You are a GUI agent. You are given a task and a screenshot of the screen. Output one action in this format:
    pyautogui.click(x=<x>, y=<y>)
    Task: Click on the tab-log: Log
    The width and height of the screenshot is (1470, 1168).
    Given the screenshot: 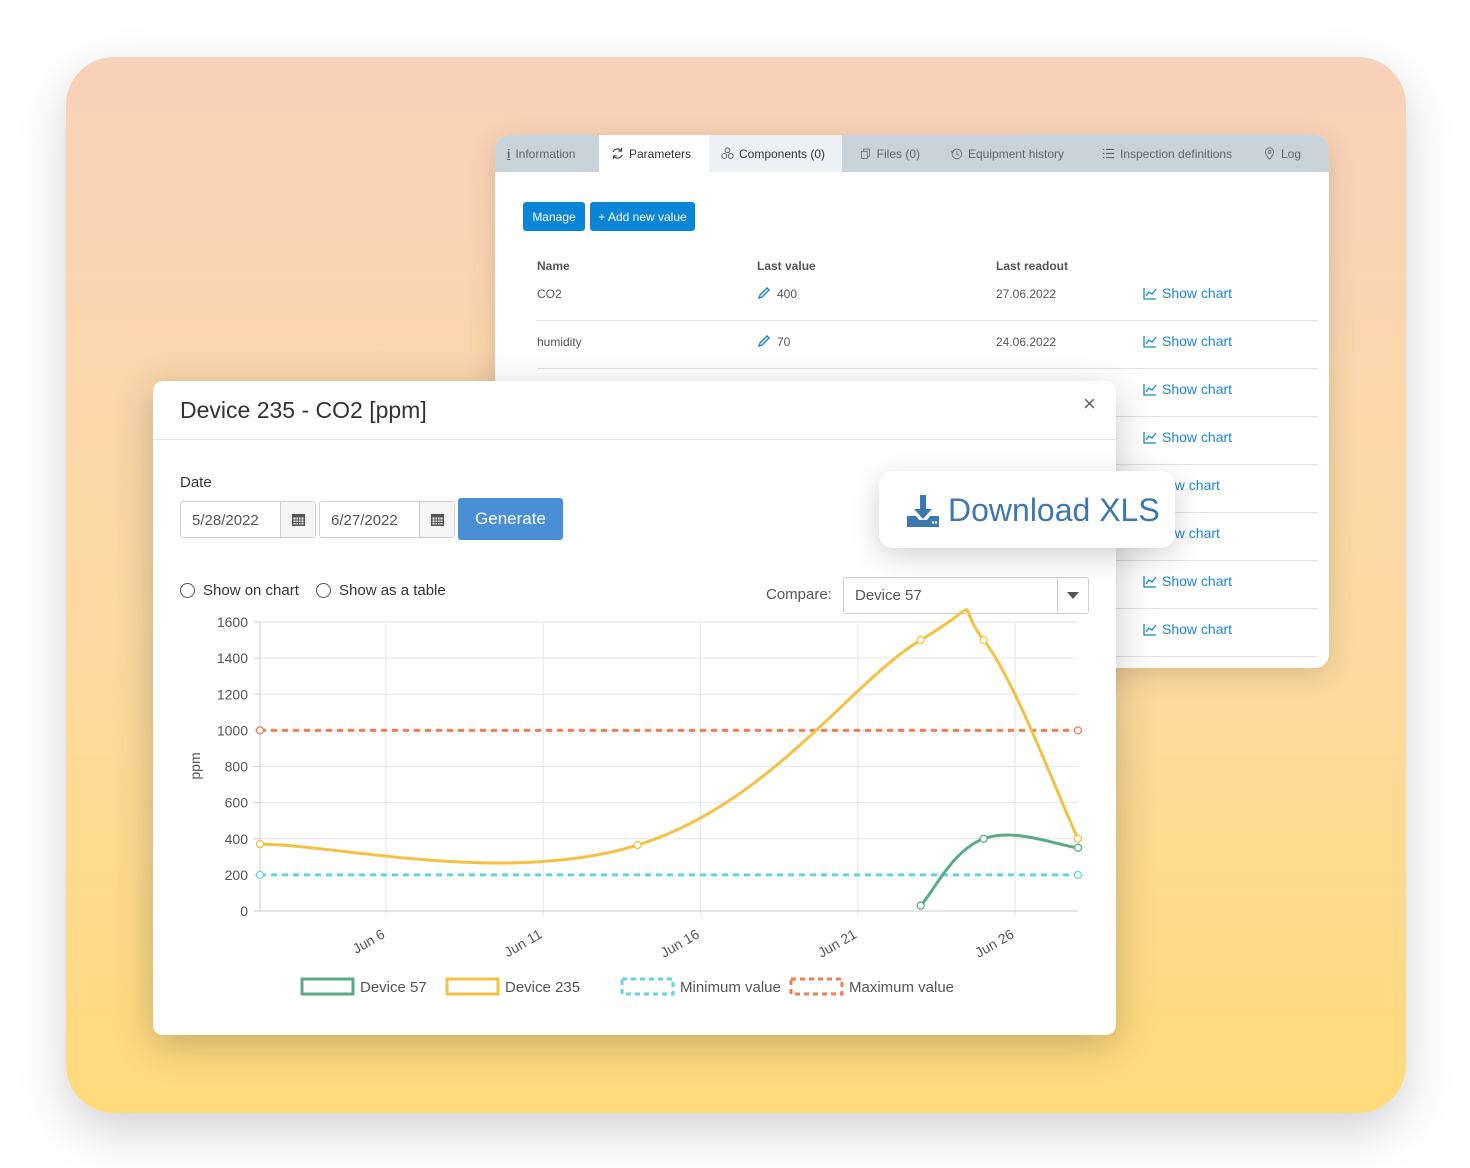 What is the action you would take?
    pyautogui.click(x=1282, y=153)
    